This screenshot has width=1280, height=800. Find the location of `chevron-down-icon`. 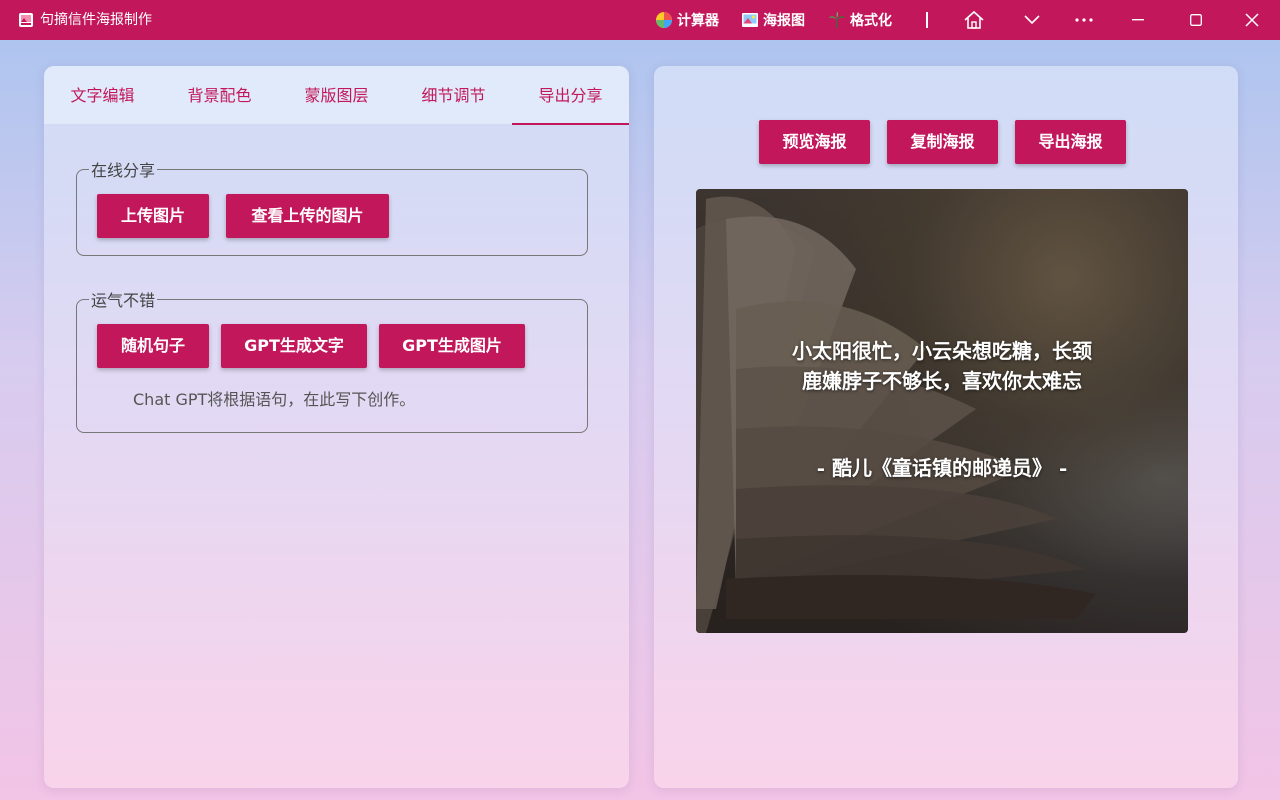

chevron-down-icon is located at coordinates (1032, 20).